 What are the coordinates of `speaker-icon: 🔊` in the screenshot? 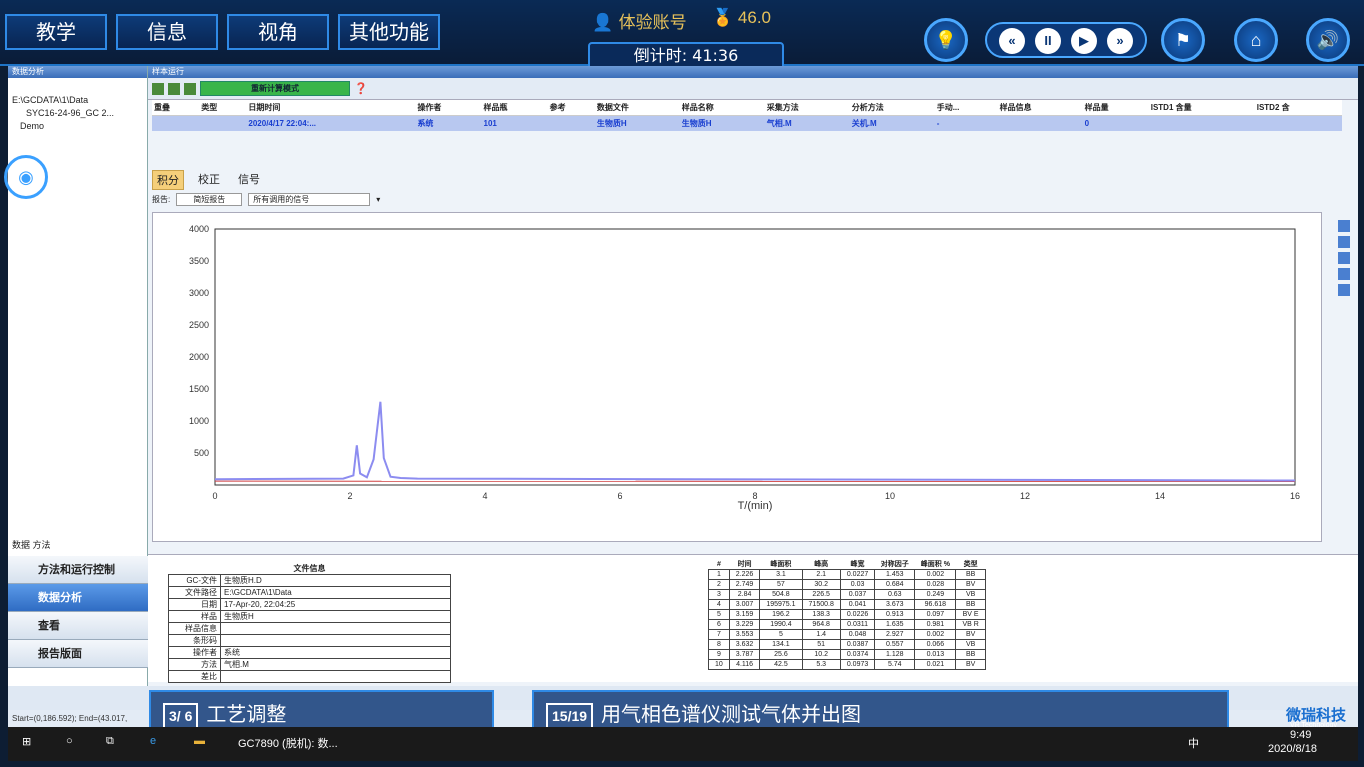 It's located at (1328, 40).